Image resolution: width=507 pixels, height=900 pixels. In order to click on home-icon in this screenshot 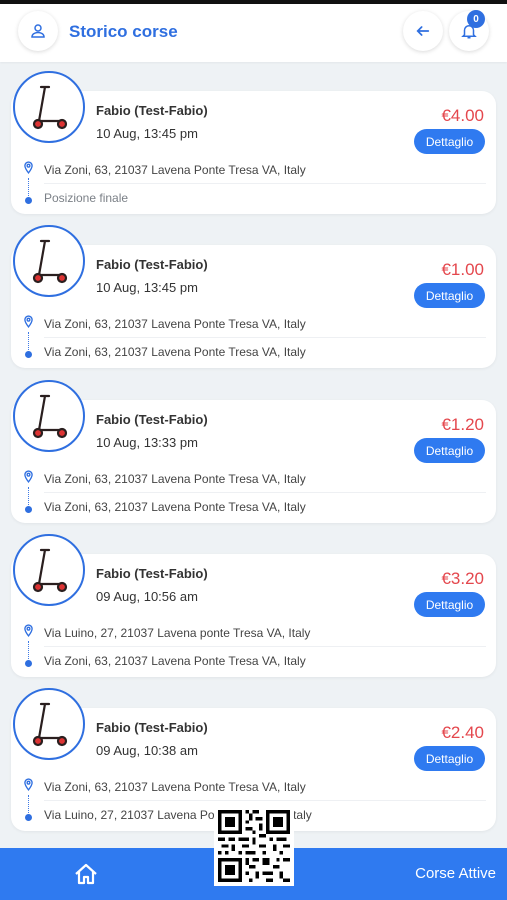, I will do `click(86, 874)`.